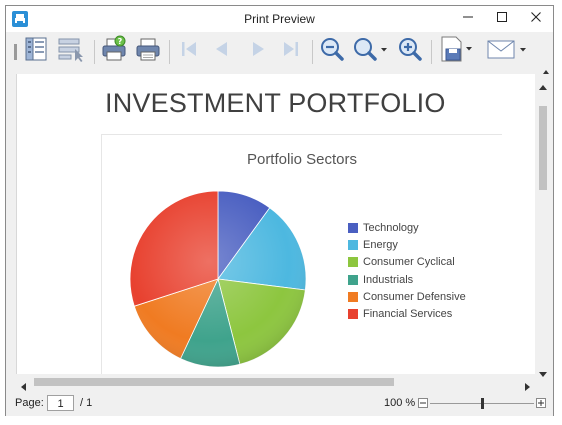  I want to click on quick-print-button, so click(148, 51).